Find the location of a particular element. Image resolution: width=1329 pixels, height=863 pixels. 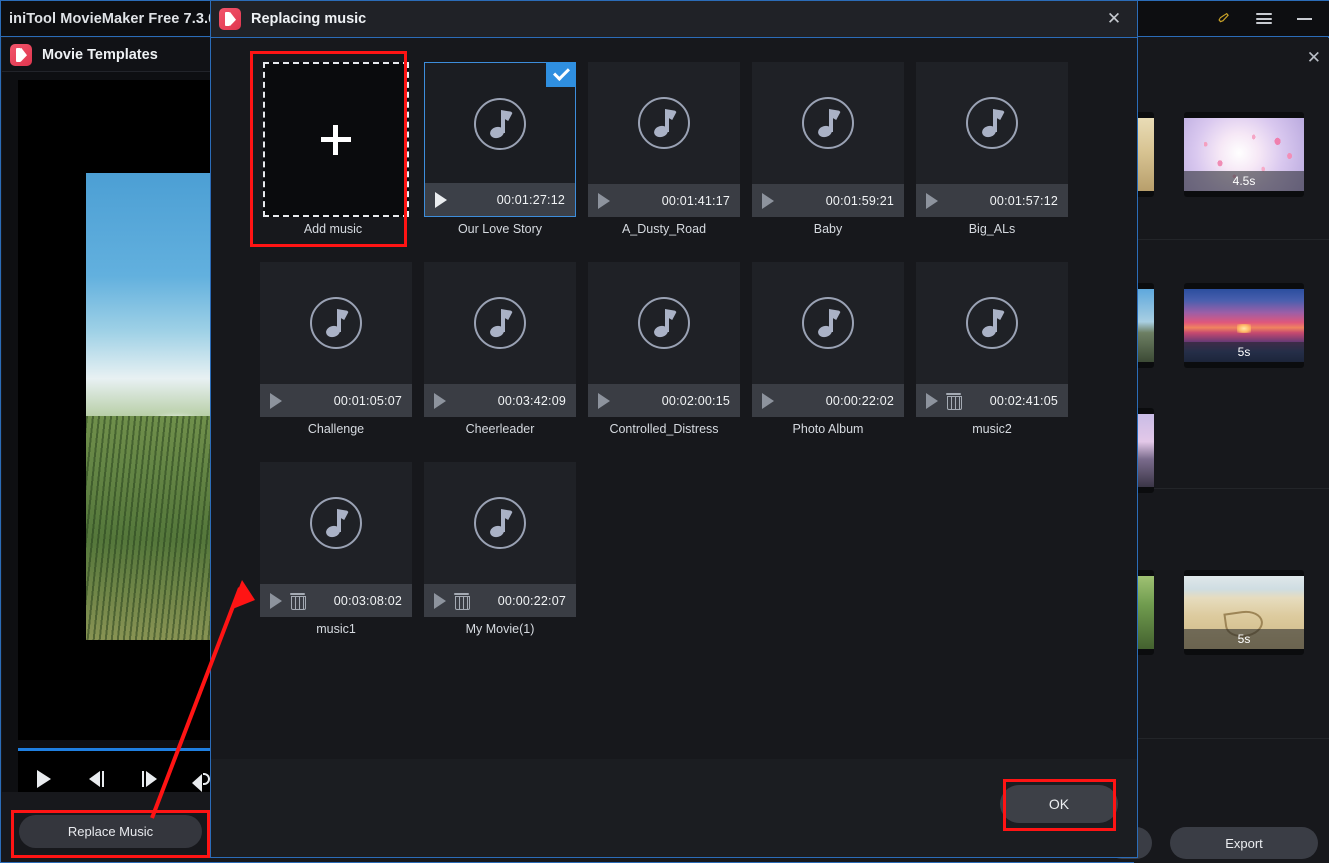

dialog-logo-icon is located at coordinates (230, 19).